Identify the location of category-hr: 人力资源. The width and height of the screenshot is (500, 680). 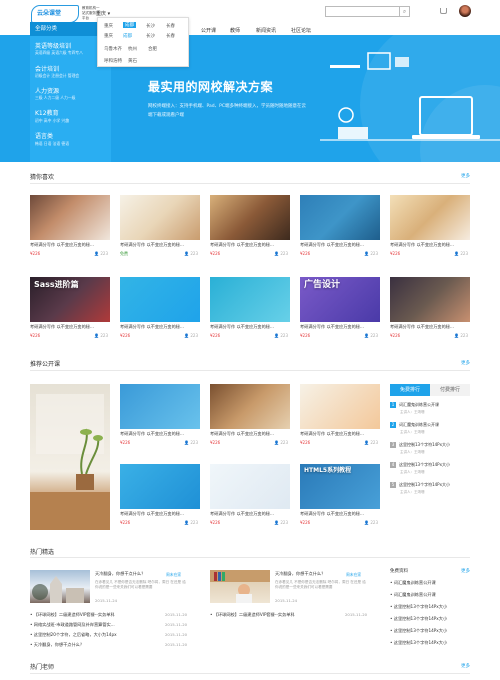
(47, 90).